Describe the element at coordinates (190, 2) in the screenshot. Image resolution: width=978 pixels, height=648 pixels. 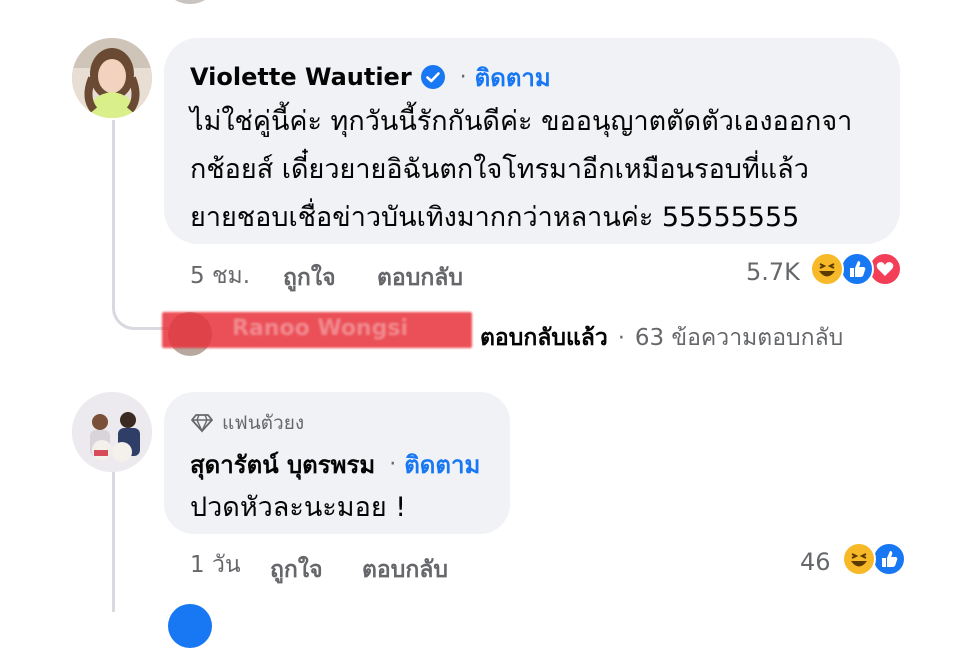
I see `previous-avatar` at that location.